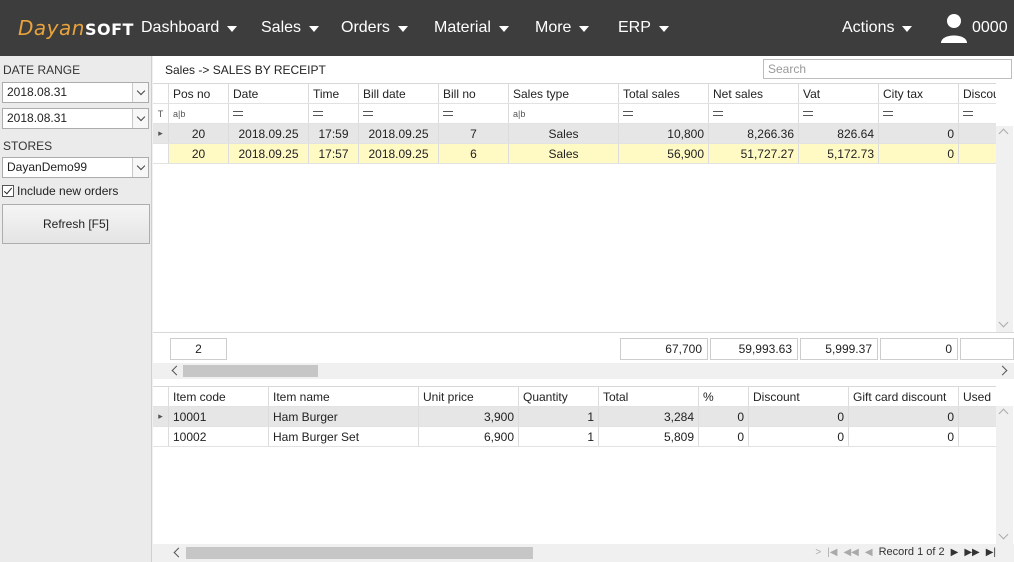 This screenshot has height=562, width=1014. Describe the element at coordinates (250, 371) in the screenshot. I see `scroll-thumb` at that location.